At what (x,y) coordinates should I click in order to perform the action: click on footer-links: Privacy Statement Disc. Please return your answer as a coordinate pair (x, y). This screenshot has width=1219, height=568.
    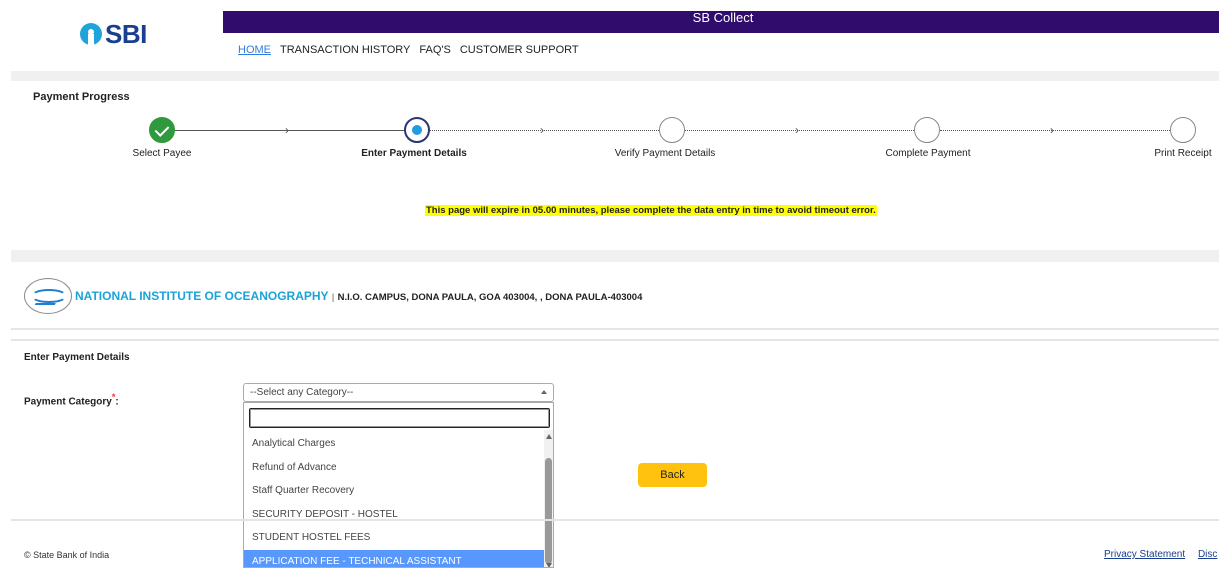
    Looking at the image, I should click on (1161, 554).